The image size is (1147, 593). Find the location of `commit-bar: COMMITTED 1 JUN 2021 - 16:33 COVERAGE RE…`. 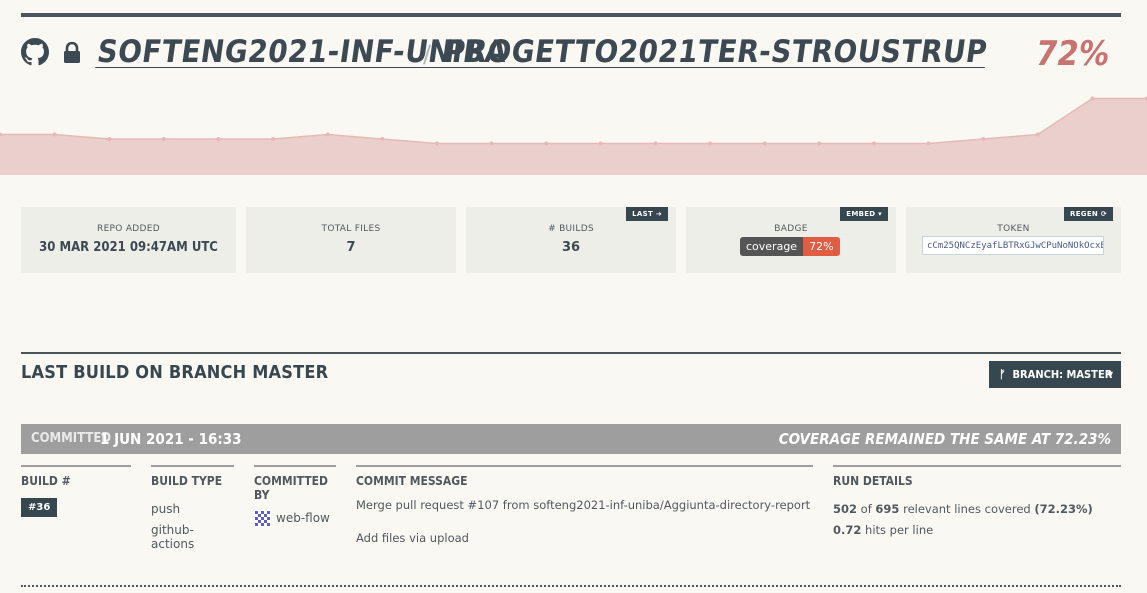

commit-bar: COMMITTED 1 JUN 2021 - 16:33 COVERAGE RE… is located at coordinates (571, 439).